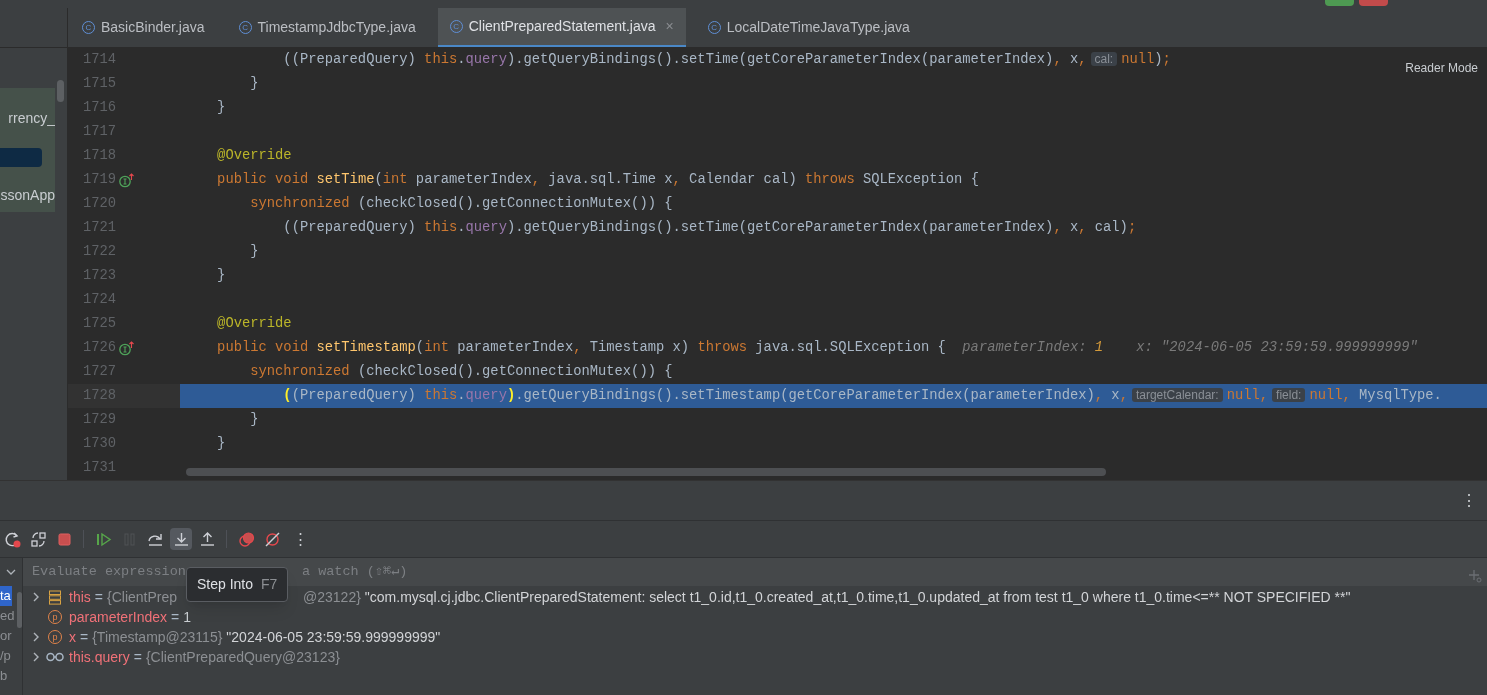  I want to click on selection-bar, so click(21, 157).